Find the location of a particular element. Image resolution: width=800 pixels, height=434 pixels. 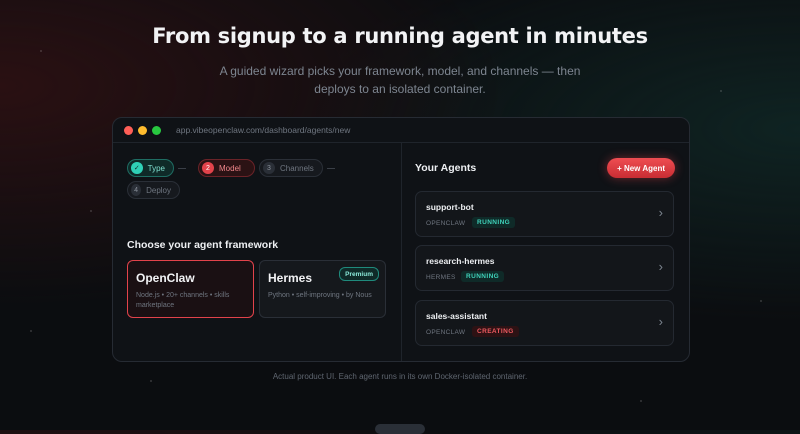

agent-name: sales-assistant is located at coordinates (456, 316).